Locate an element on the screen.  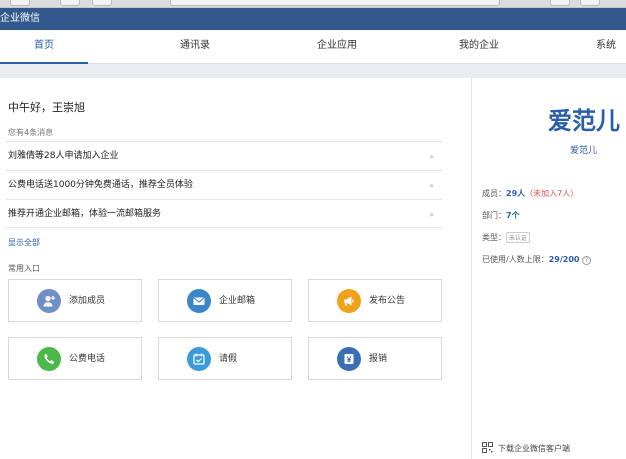
browser-chrome is located at coordinates (313, 4).